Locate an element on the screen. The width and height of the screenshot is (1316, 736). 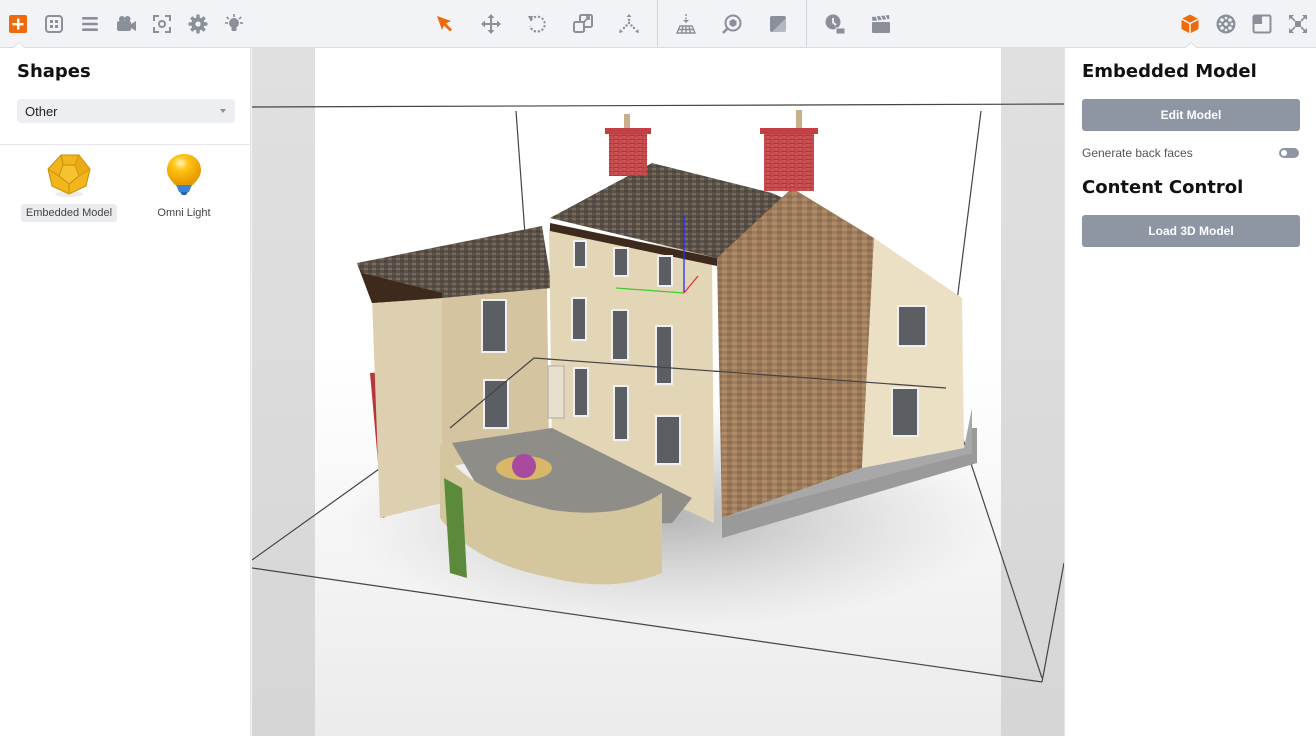
camera-icon is located at coordinates (126, 24).